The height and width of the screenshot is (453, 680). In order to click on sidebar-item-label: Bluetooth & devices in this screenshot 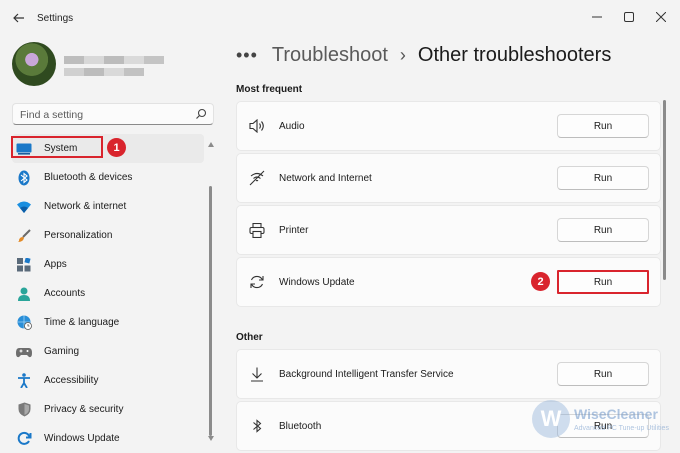, I will do `click(88, 177)`.